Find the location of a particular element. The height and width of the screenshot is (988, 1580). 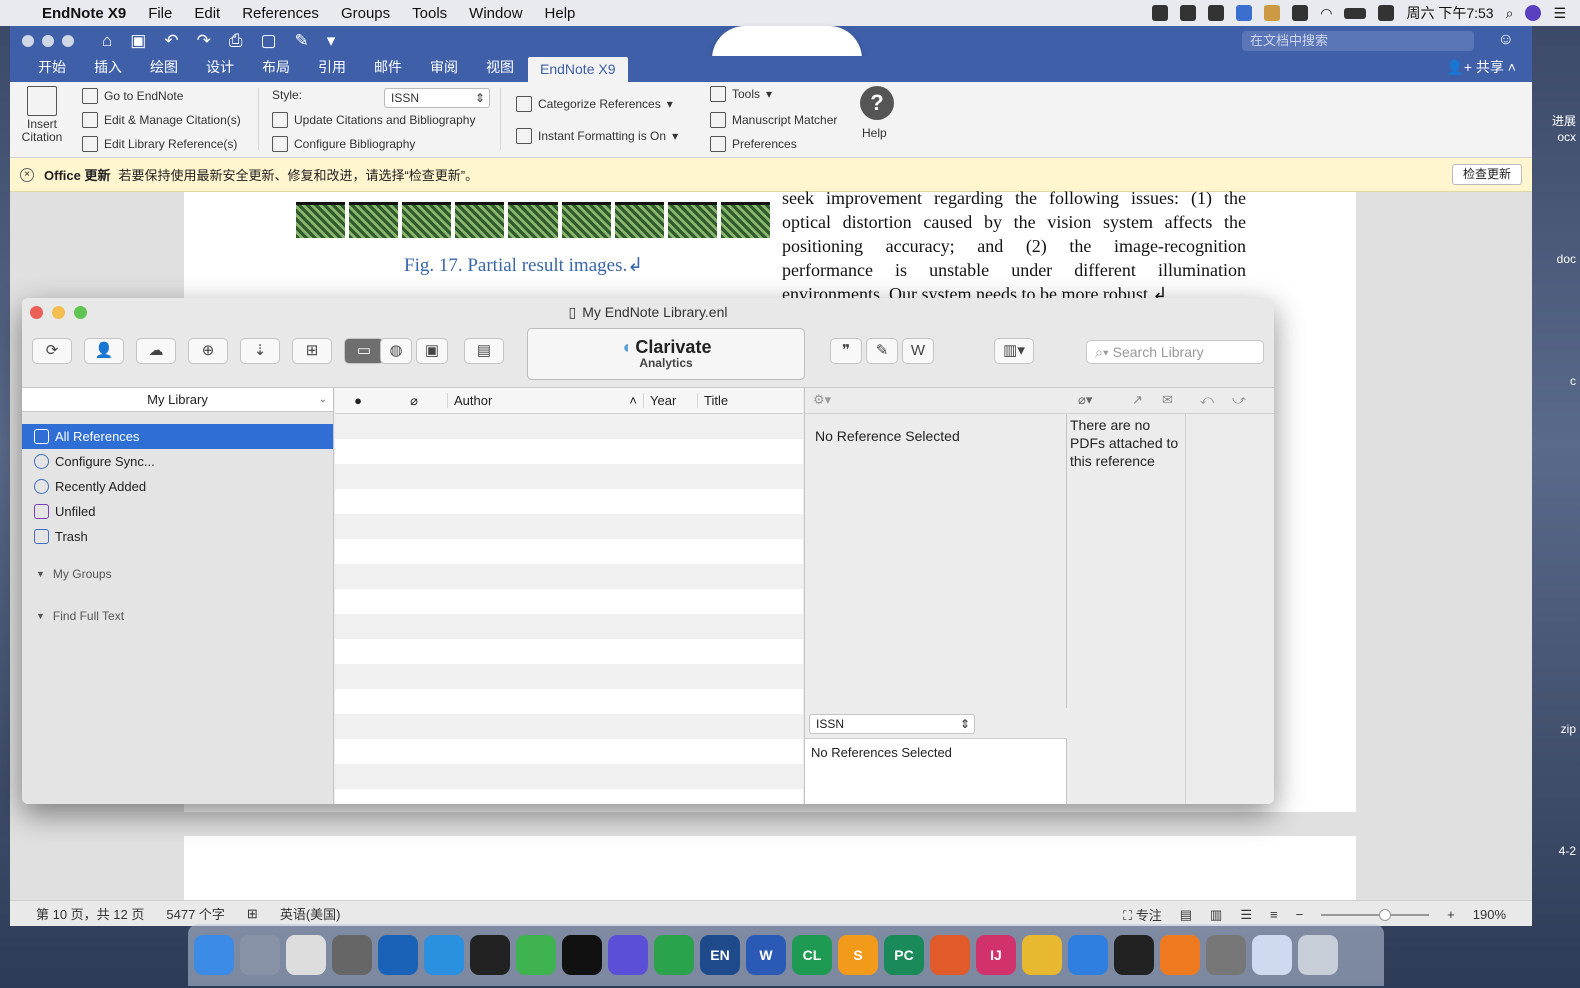

print-icon: ⎙ is located at coordinates (236, 41).